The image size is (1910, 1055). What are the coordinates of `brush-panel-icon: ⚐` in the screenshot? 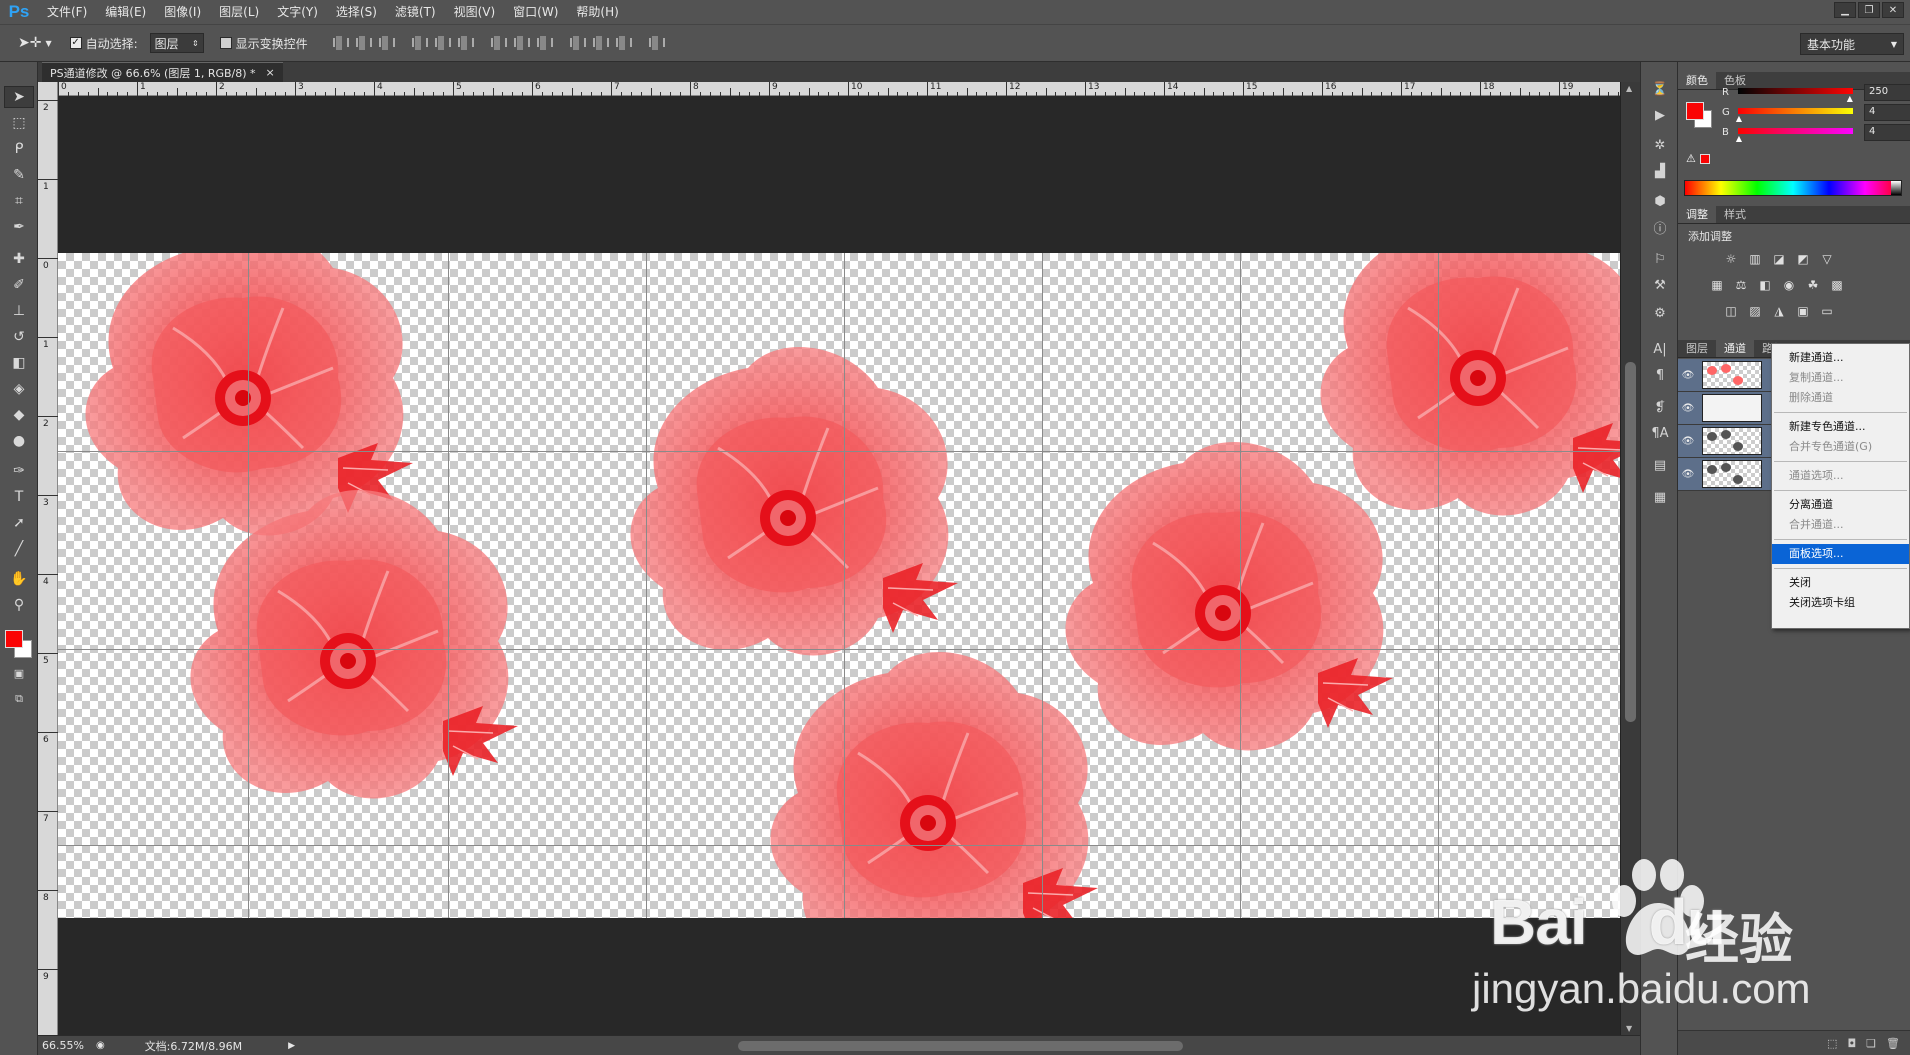 It's located at (1660, 259).